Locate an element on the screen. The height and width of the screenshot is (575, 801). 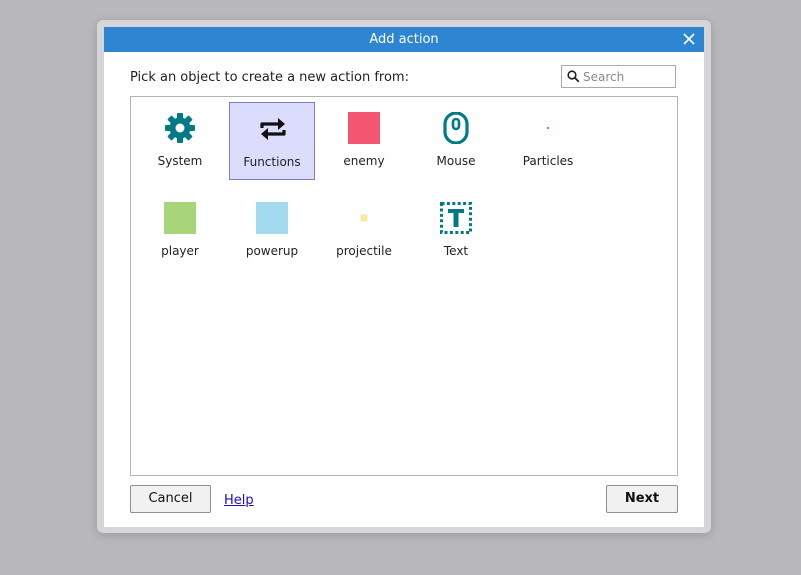
object-powerup: powerup is located at coordinates (272, 231).